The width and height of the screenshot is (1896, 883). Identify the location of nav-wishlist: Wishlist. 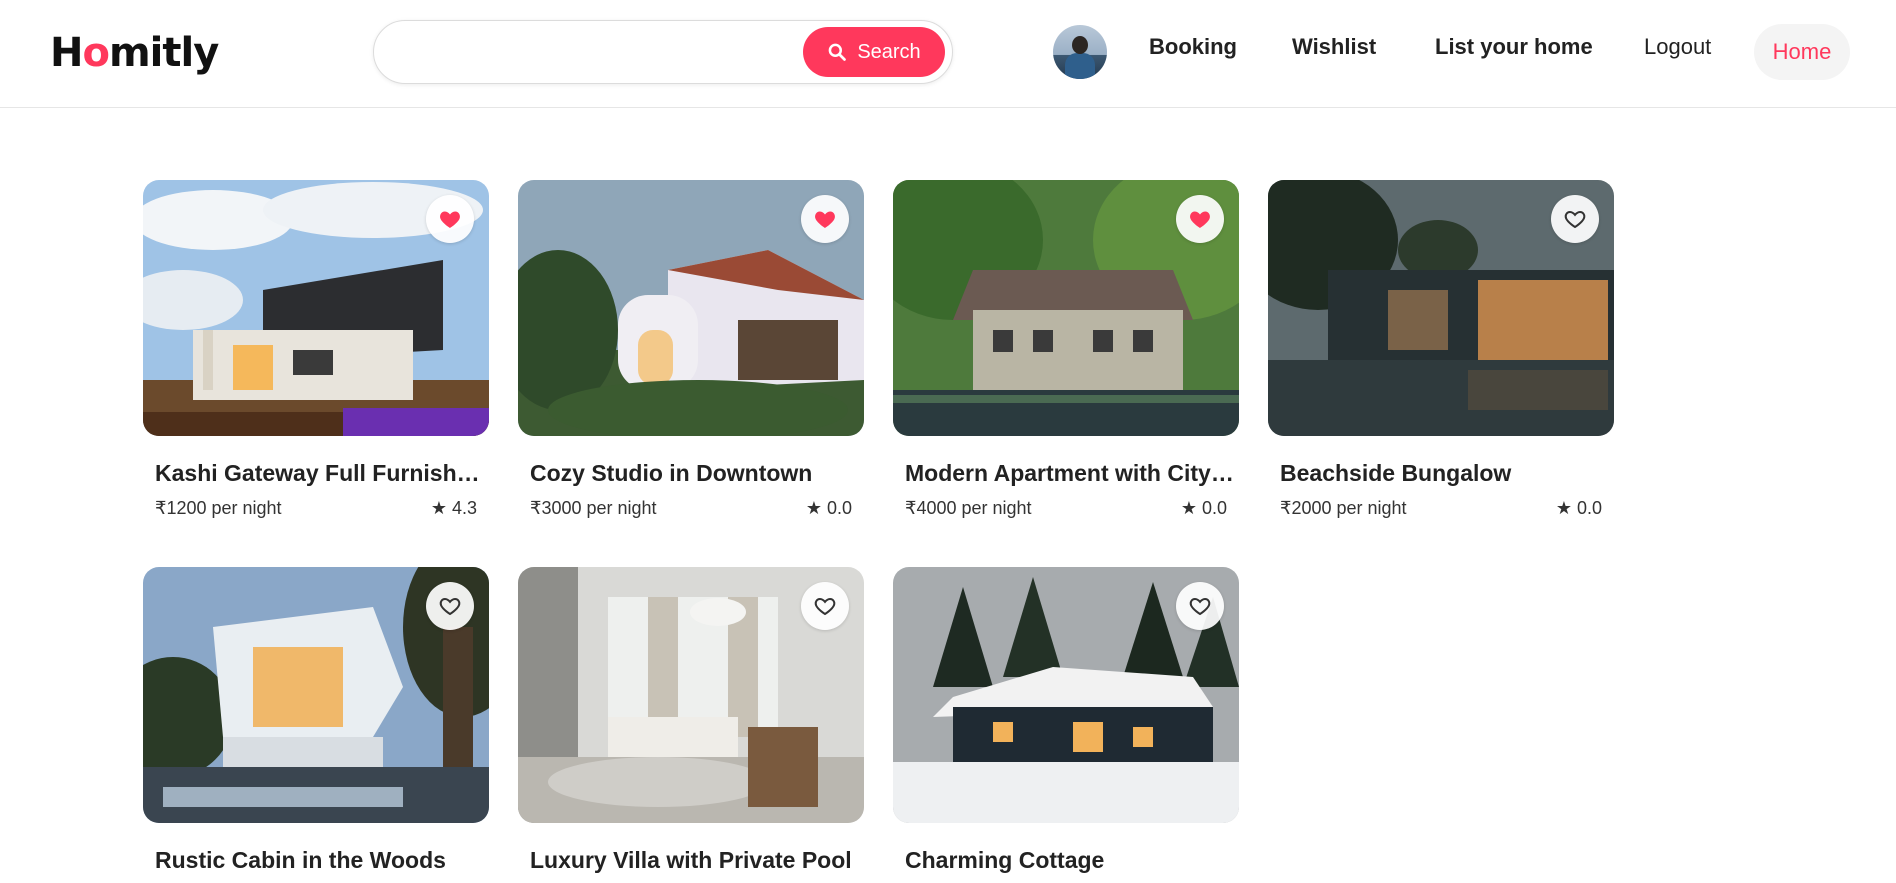
(1334, 47).